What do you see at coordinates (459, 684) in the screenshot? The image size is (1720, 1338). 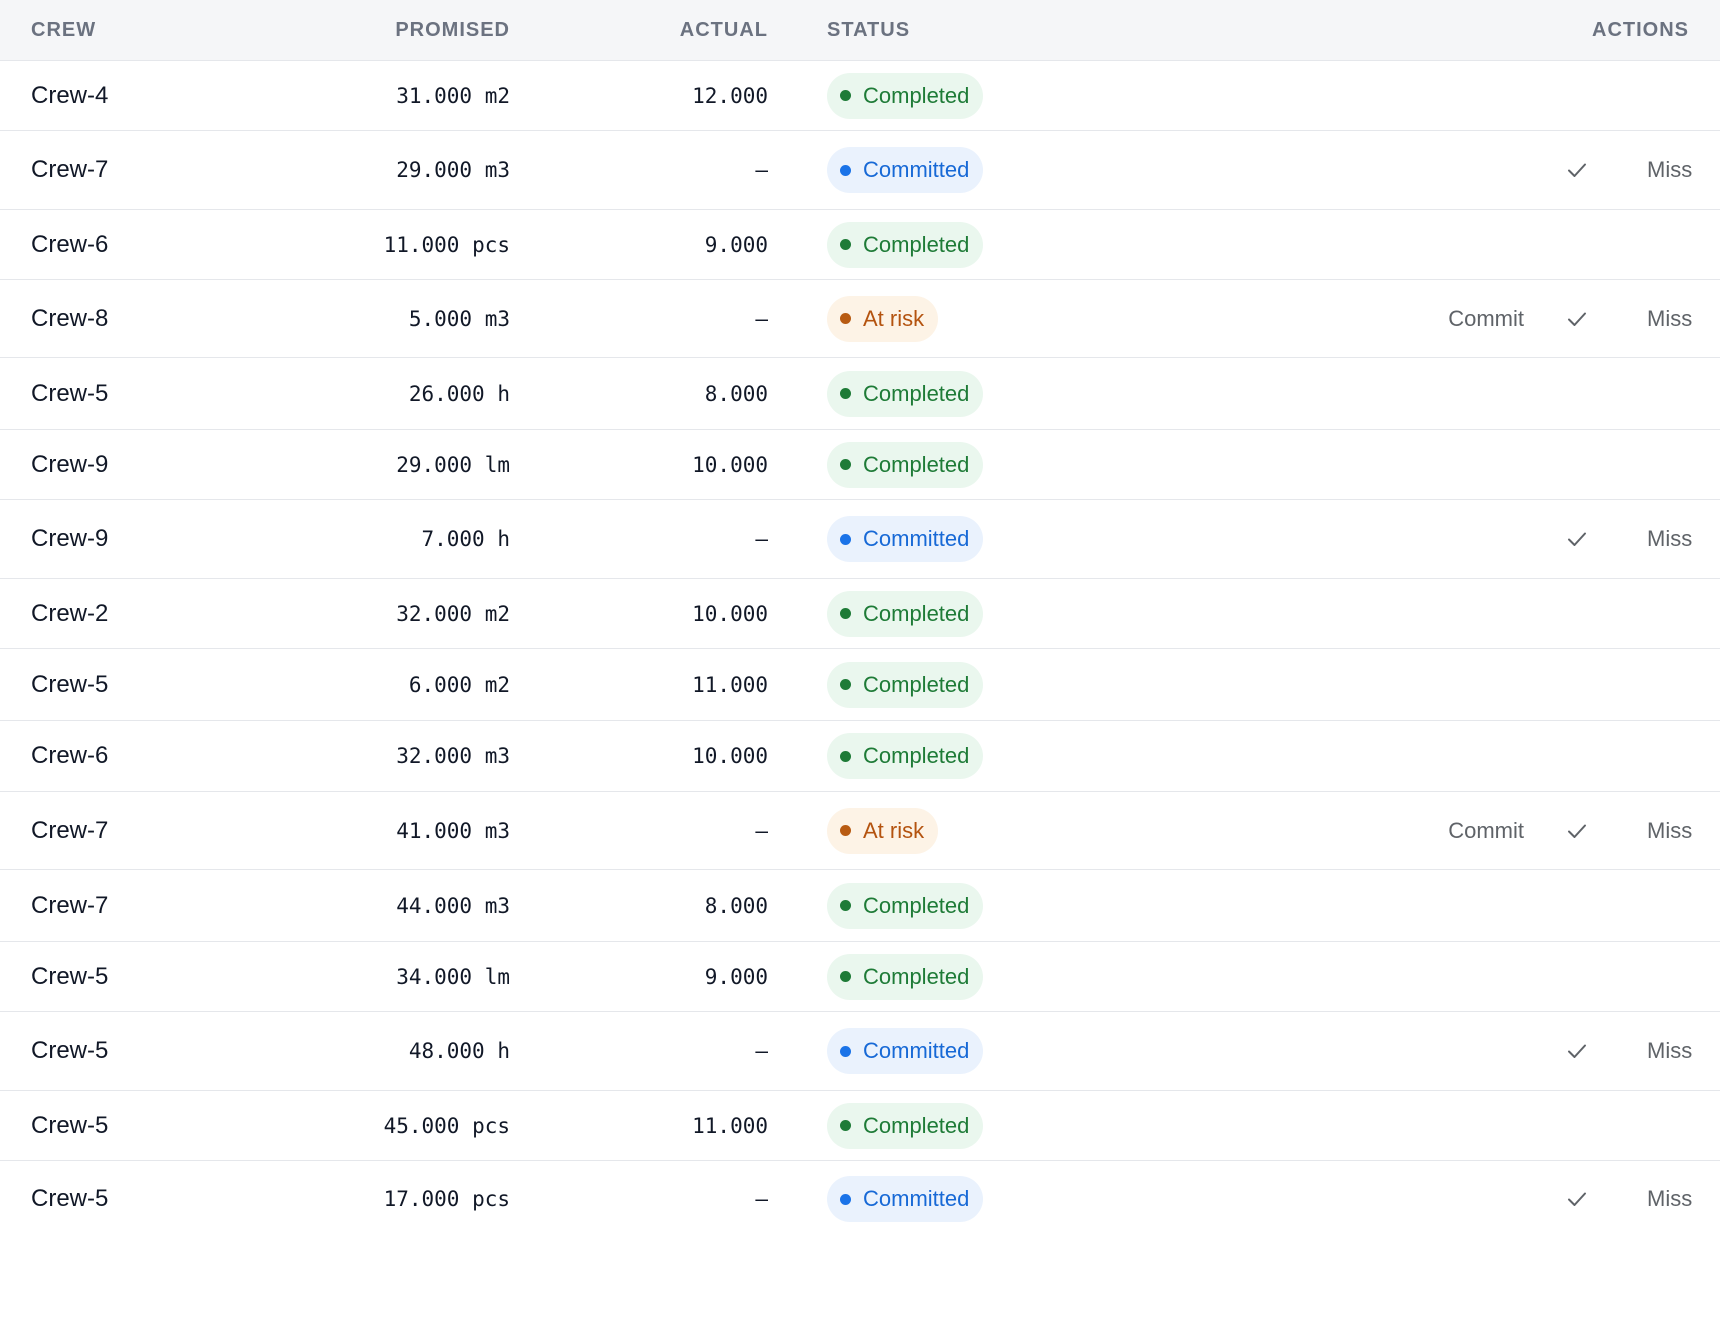 I see `promised-cell: 6.000 m2` at bounding box center [459, 684].